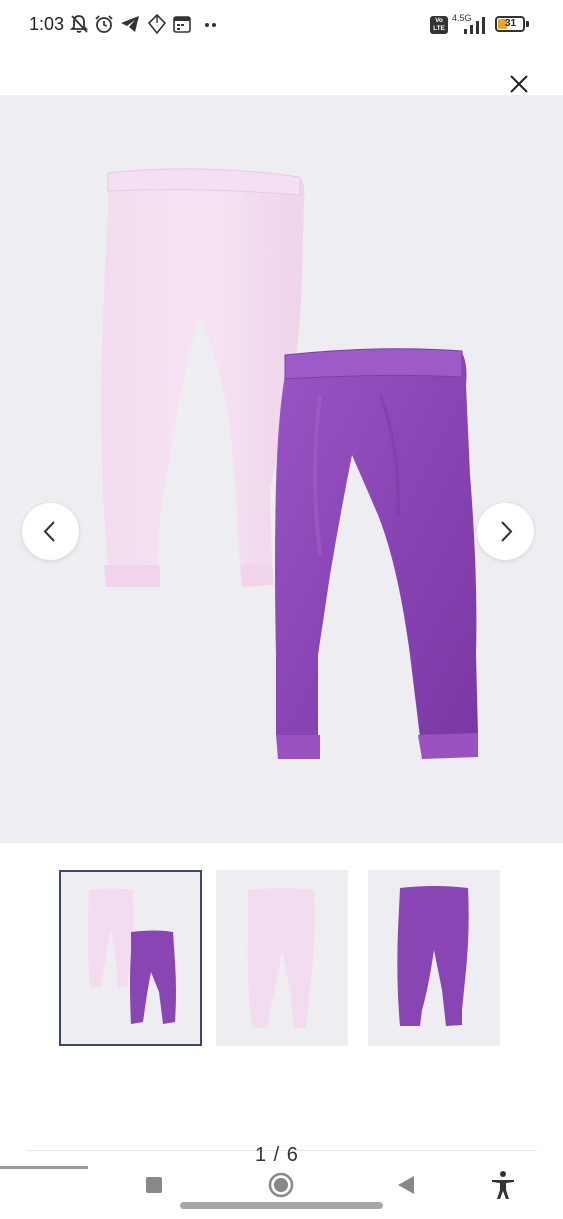  What do you see at coordinates (281, 1185) in the screenshot?
I see `home-circle-icon` at bounding box center [281, 1185].